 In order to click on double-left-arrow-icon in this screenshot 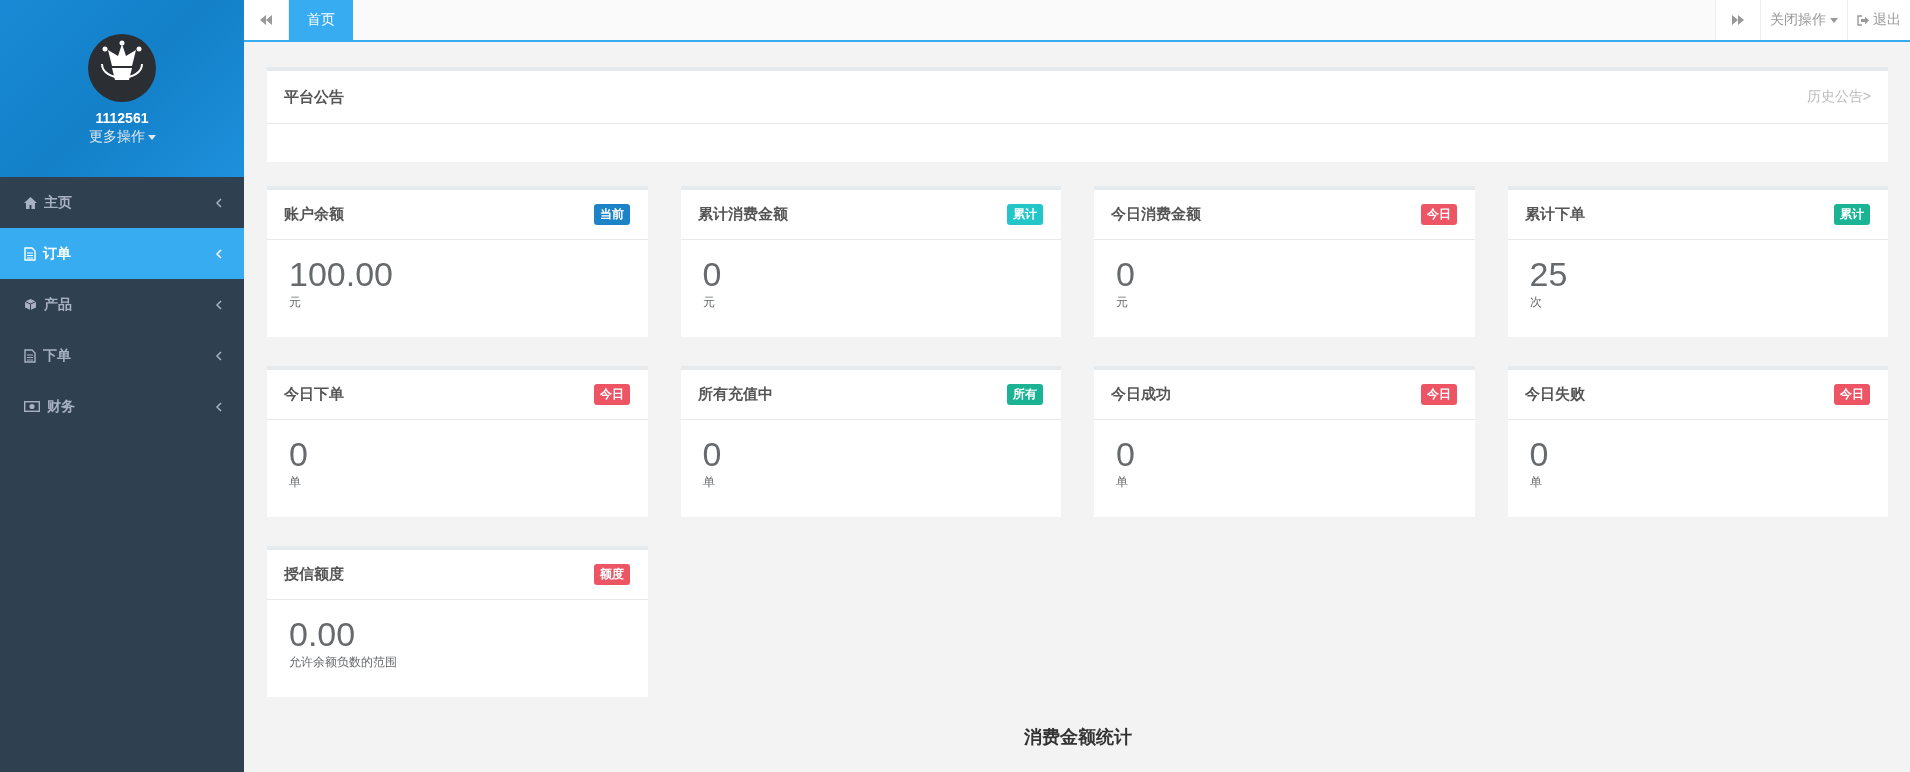, I will do `click(266, 20)`.